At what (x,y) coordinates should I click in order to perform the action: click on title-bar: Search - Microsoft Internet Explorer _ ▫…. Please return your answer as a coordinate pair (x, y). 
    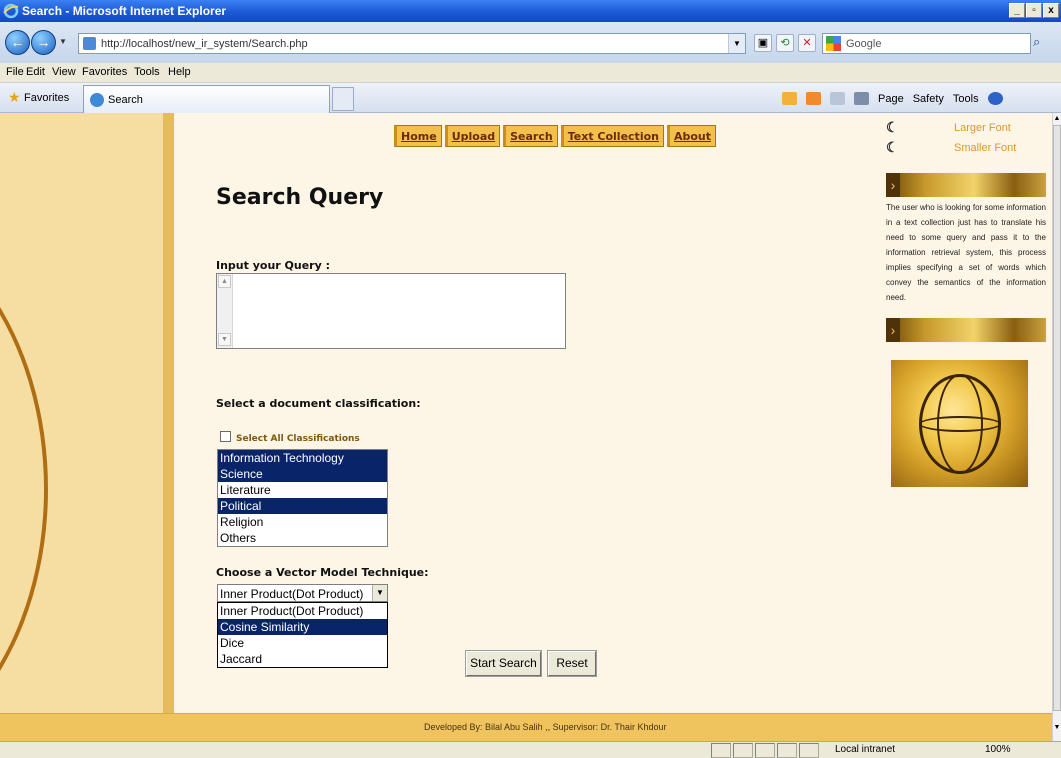
    Looking at the image, I should click on (530, 11).